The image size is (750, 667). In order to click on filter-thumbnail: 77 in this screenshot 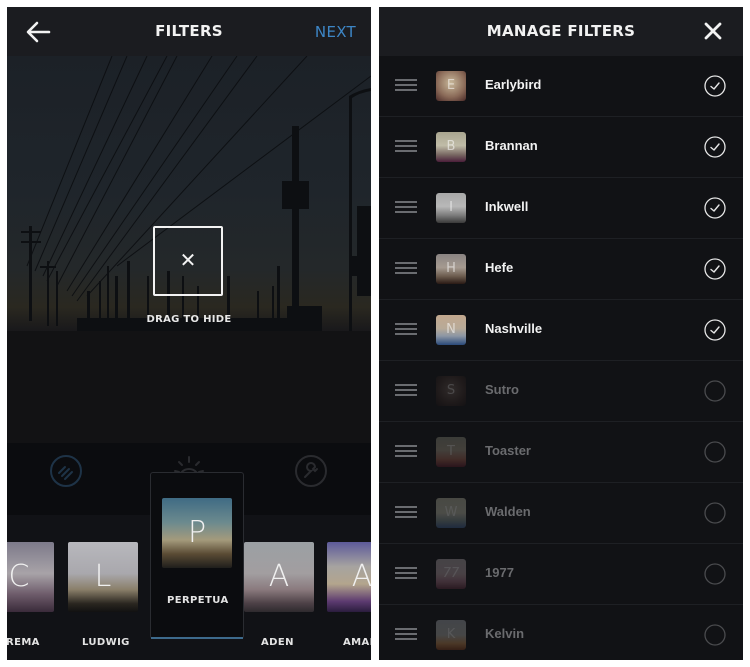, I will do `click(451, 574)`.